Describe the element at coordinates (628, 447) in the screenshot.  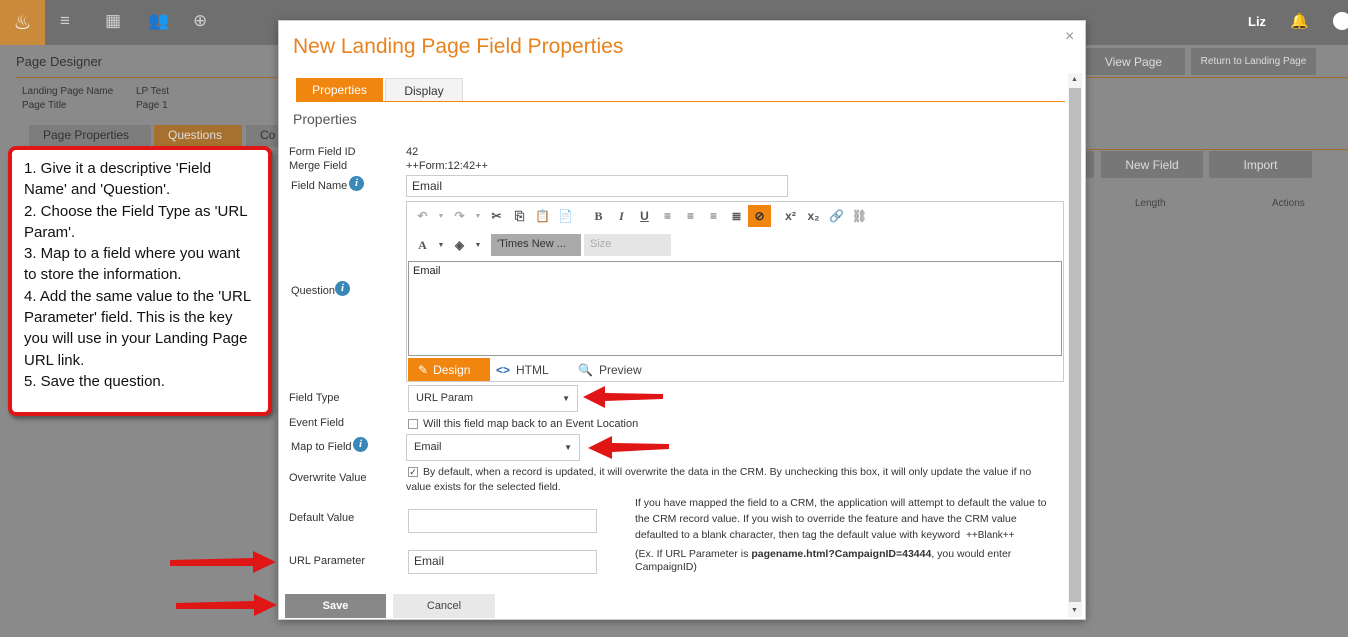
I see `arrow-map-to-field` at that location.